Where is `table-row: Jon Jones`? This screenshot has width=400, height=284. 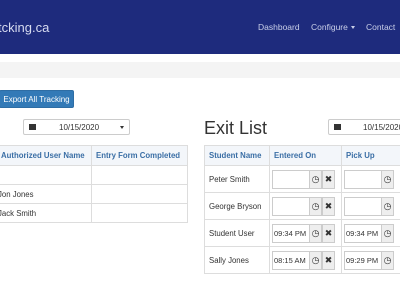 table-row: Jon Jones is located at coordinates (94, 194).